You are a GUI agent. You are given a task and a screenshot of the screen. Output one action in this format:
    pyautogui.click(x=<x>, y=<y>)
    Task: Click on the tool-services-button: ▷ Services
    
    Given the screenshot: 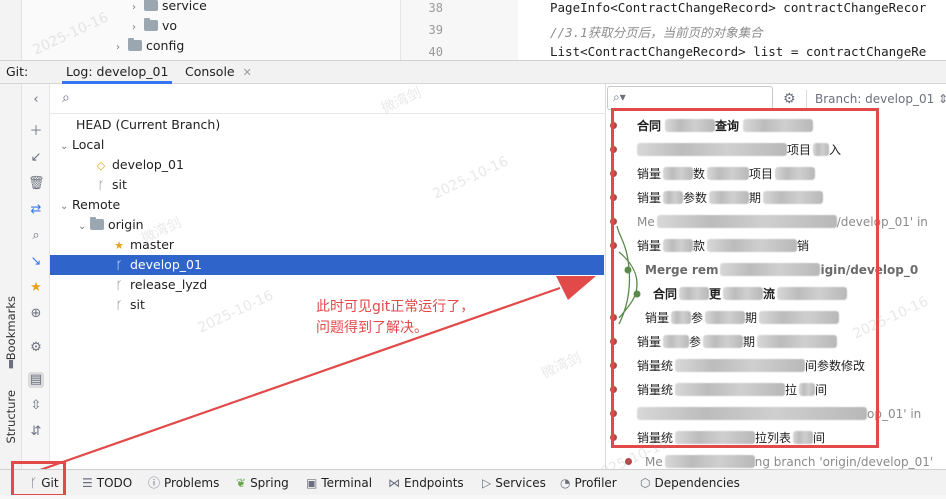 What is the action you would take?
    pyautogui.click(x=514, y=483)
    